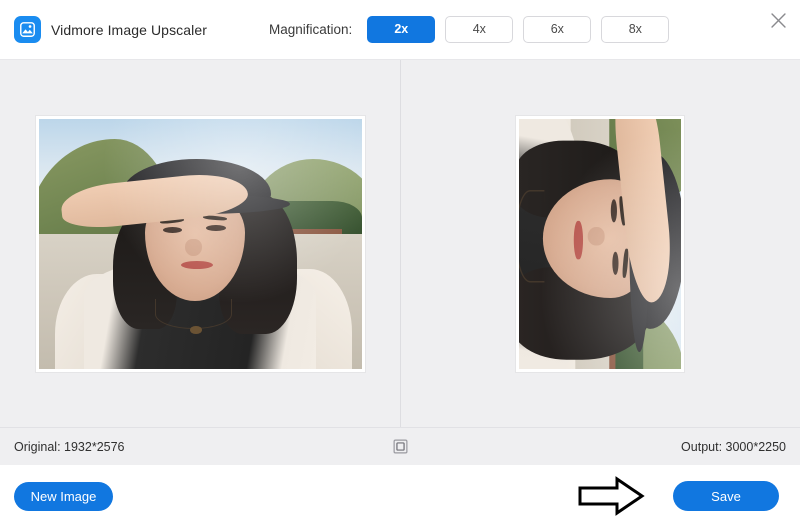  Describe the element at coordinates (611, 496) in the screenshot. I see `right-arrow-annotation` at that location.